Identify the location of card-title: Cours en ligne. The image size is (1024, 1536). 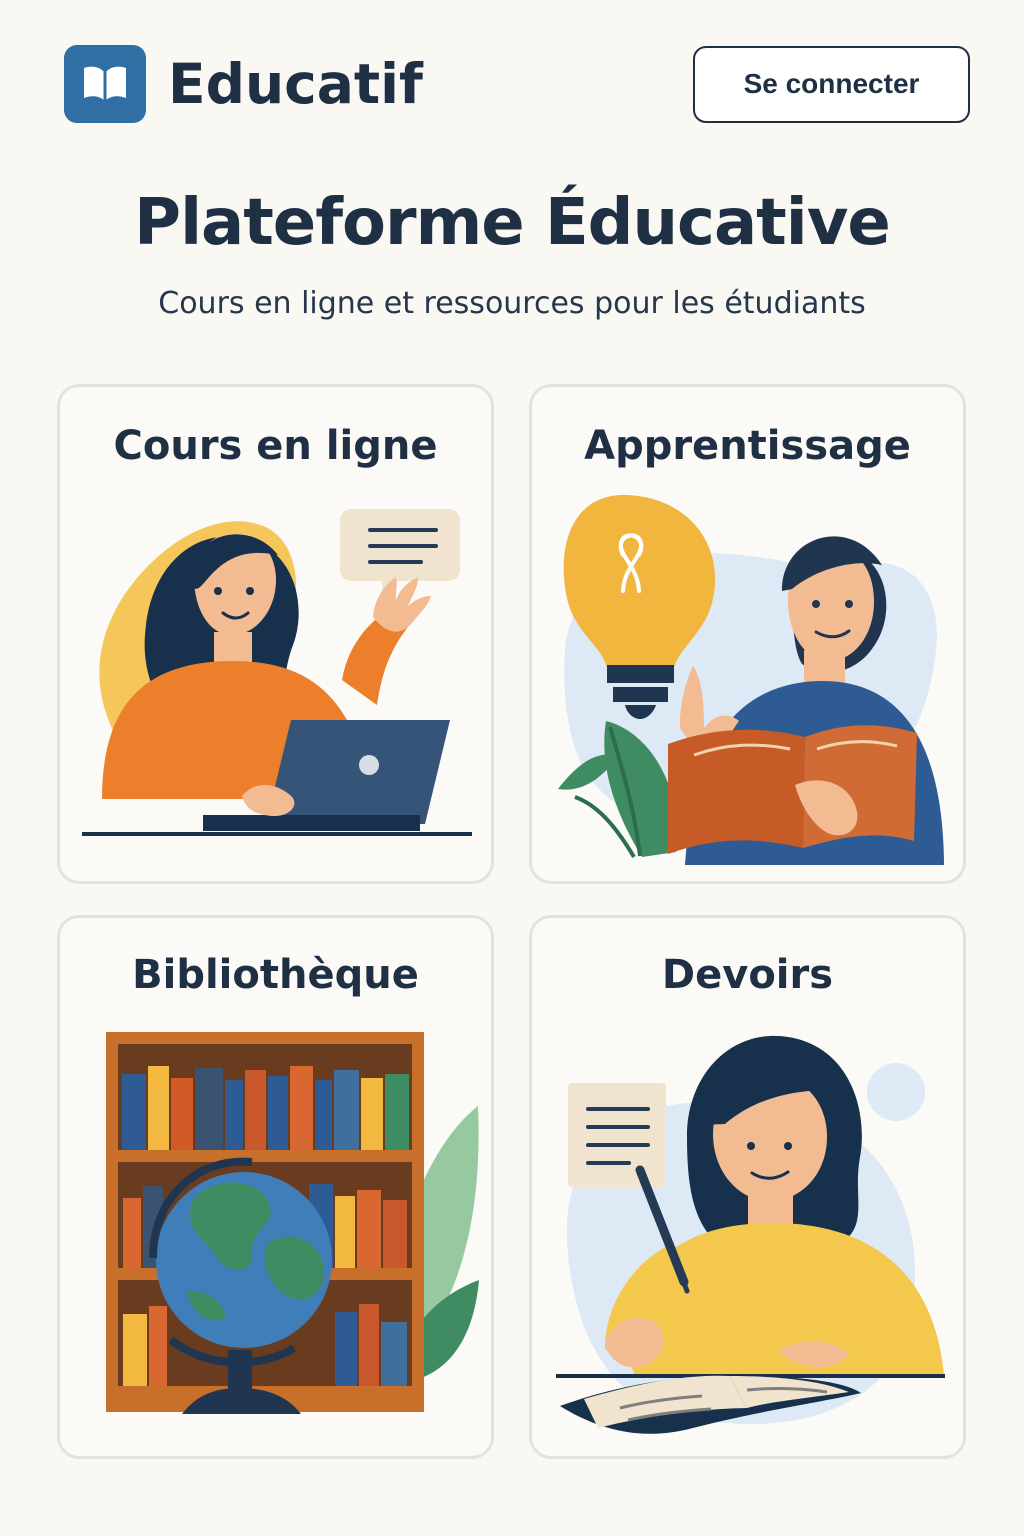
(275, 446).